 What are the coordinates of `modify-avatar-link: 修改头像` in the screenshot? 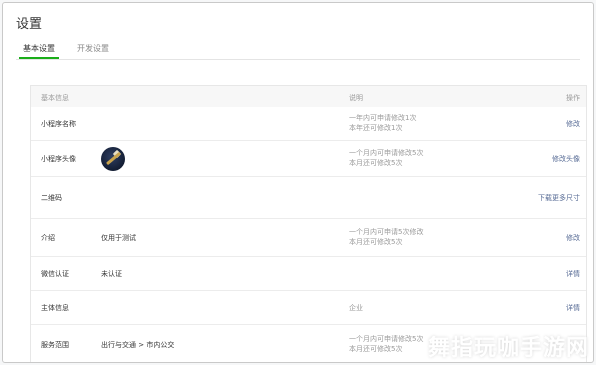 It's located at (566, 159).